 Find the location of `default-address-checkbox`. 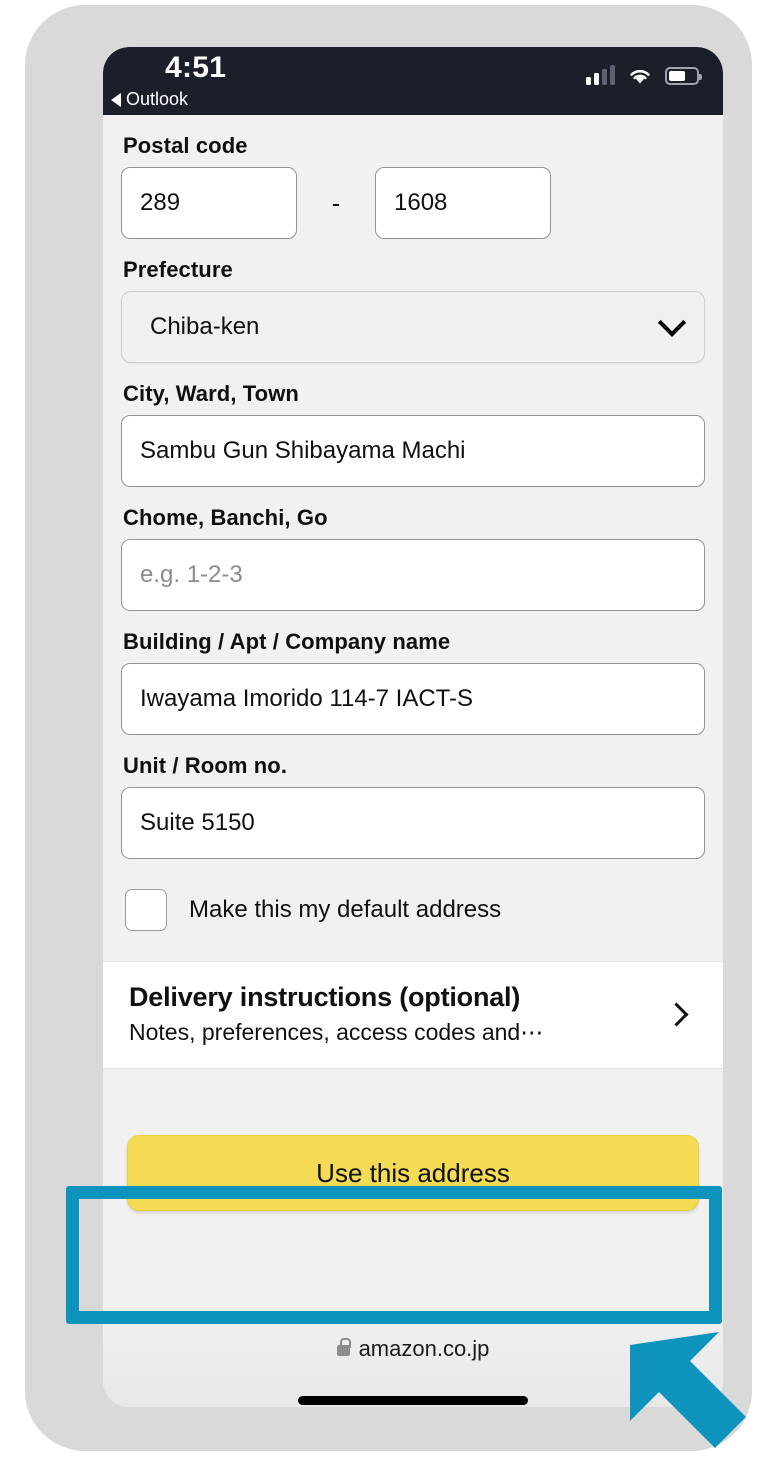

default-address-checkbox is located at coordinates (146, 910).